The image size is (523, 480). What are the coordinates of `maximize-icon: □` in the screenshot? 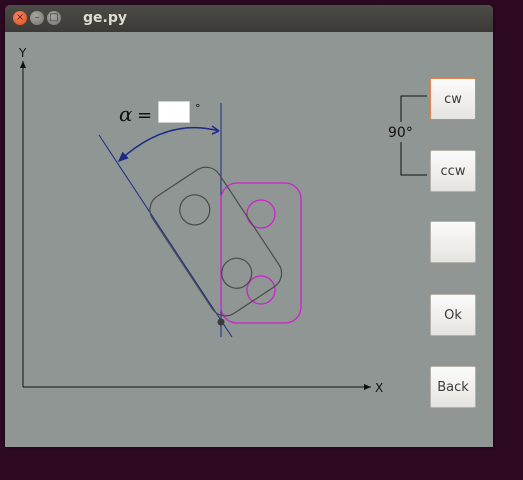 It's located at (54, 18).